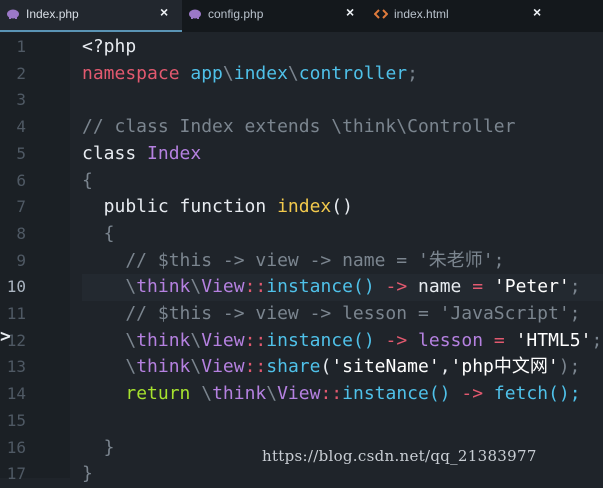 The height and width of the screenshot is (488, 603). I want to click on code-text: }, so click(342, 474).